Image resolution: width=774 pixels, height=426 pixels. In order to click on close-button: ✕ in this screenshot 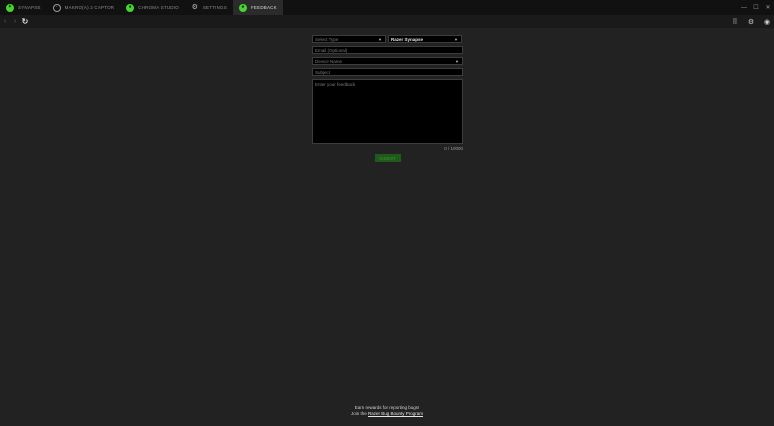, I will do `click(768, 7)`.